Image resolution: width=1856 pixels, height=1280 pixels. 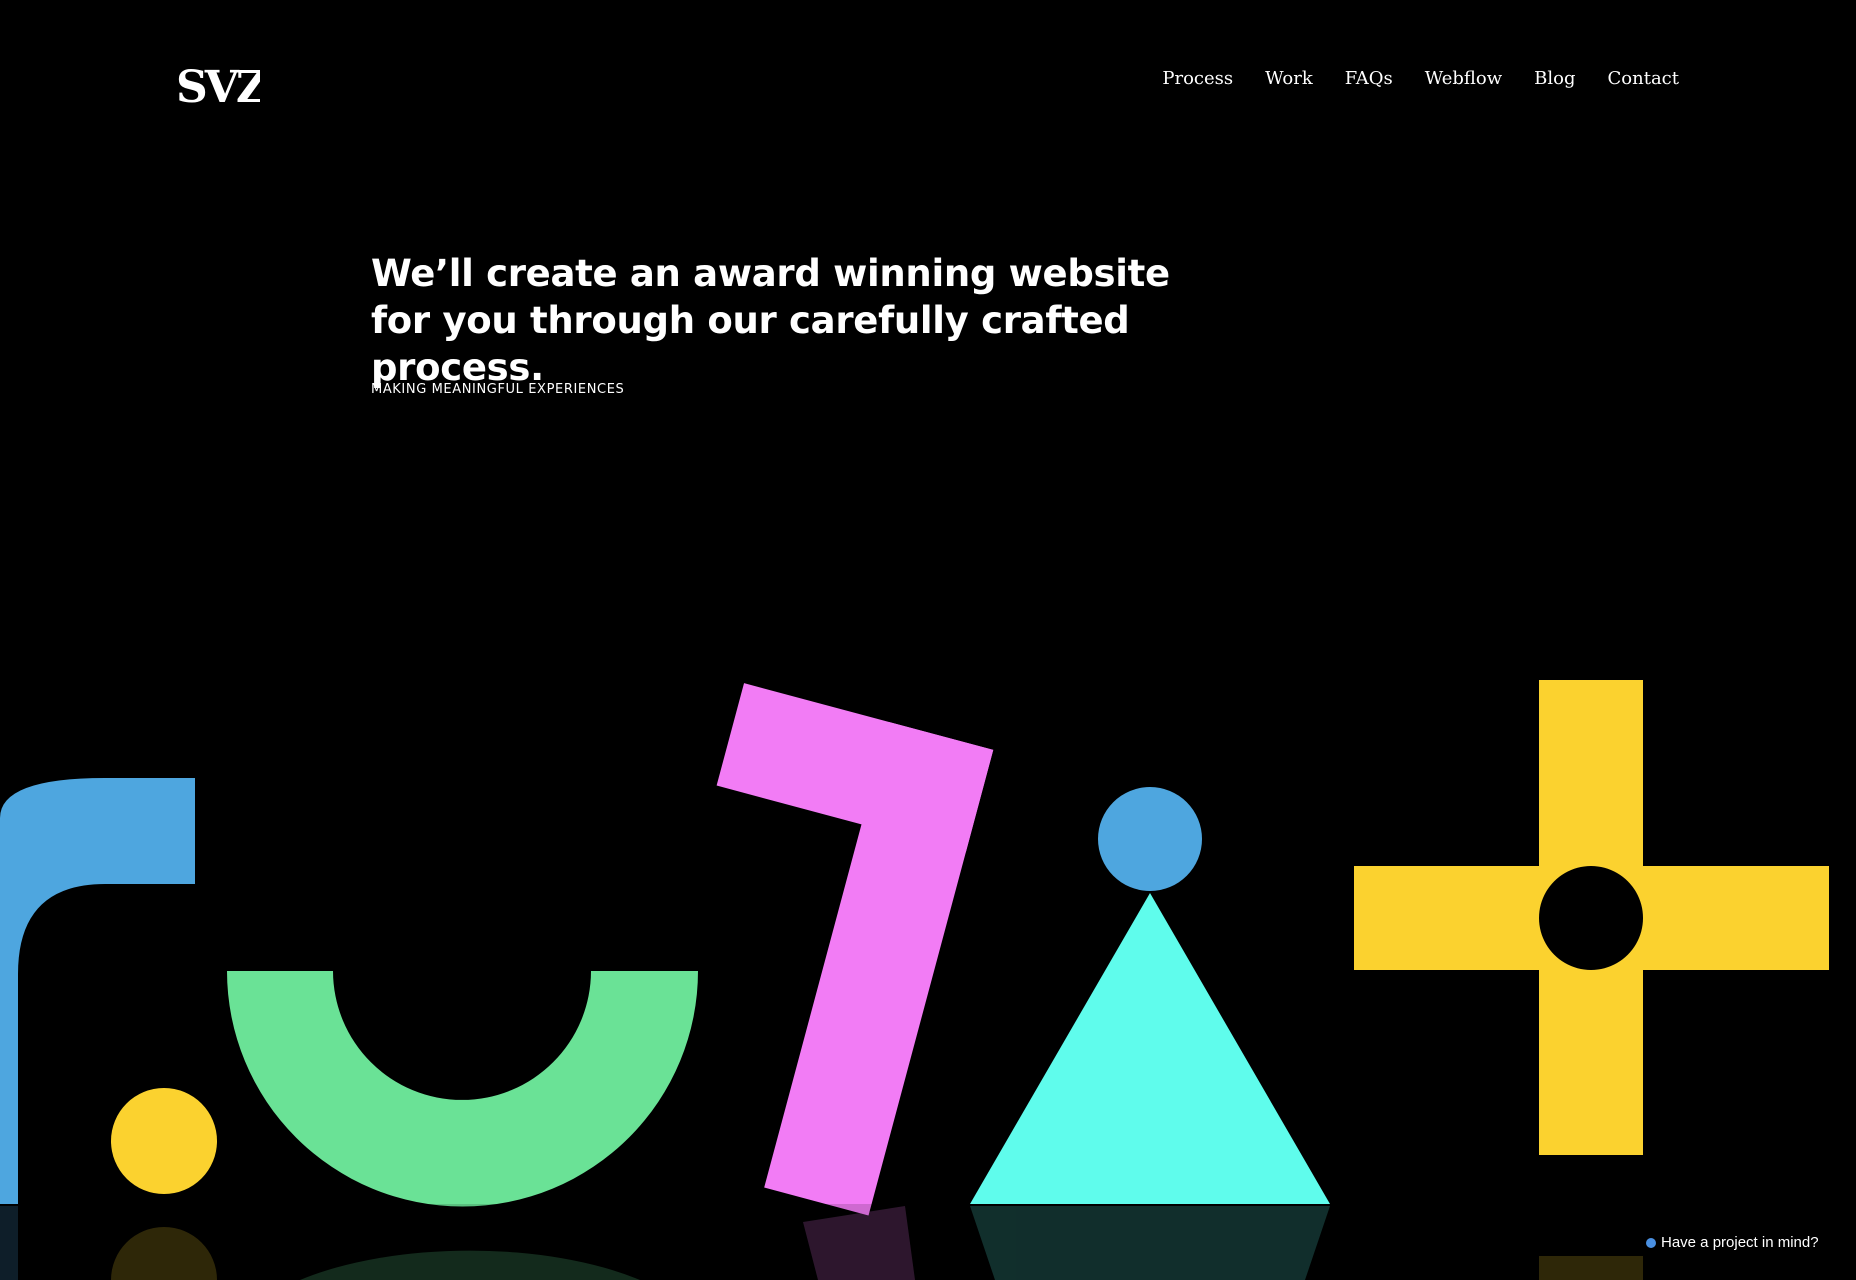 I want to click on status-dot-icon, so click(x=1651, y=1242).